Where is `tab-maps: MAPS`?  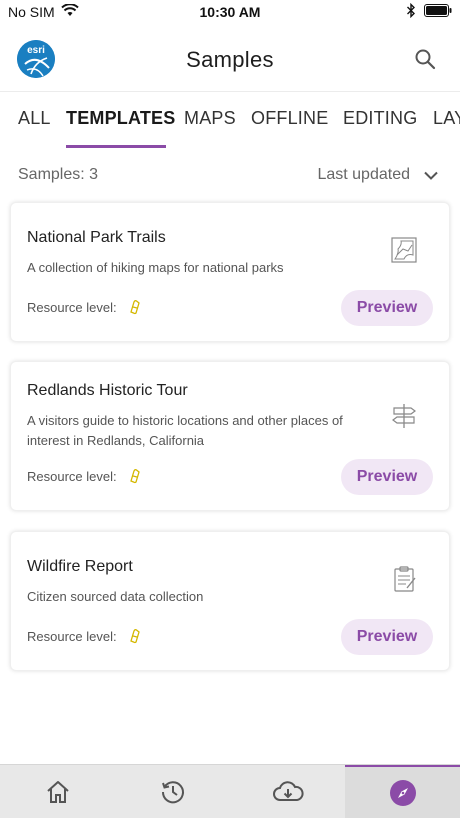 tab-maps: MAPS is located at coordinates (210, 118).